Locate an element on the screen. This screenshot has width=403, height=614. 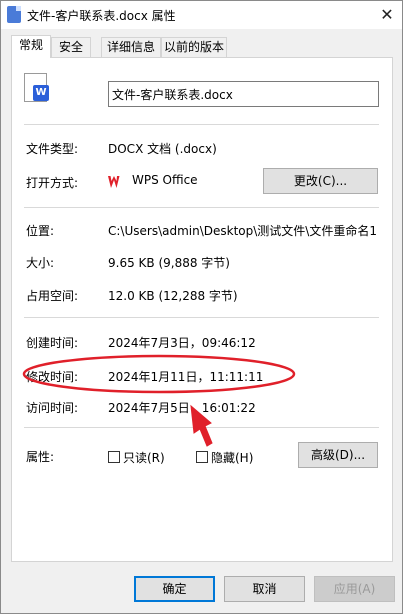
hidden-label: 隐藏(H) is located at coordinates (232, 457).